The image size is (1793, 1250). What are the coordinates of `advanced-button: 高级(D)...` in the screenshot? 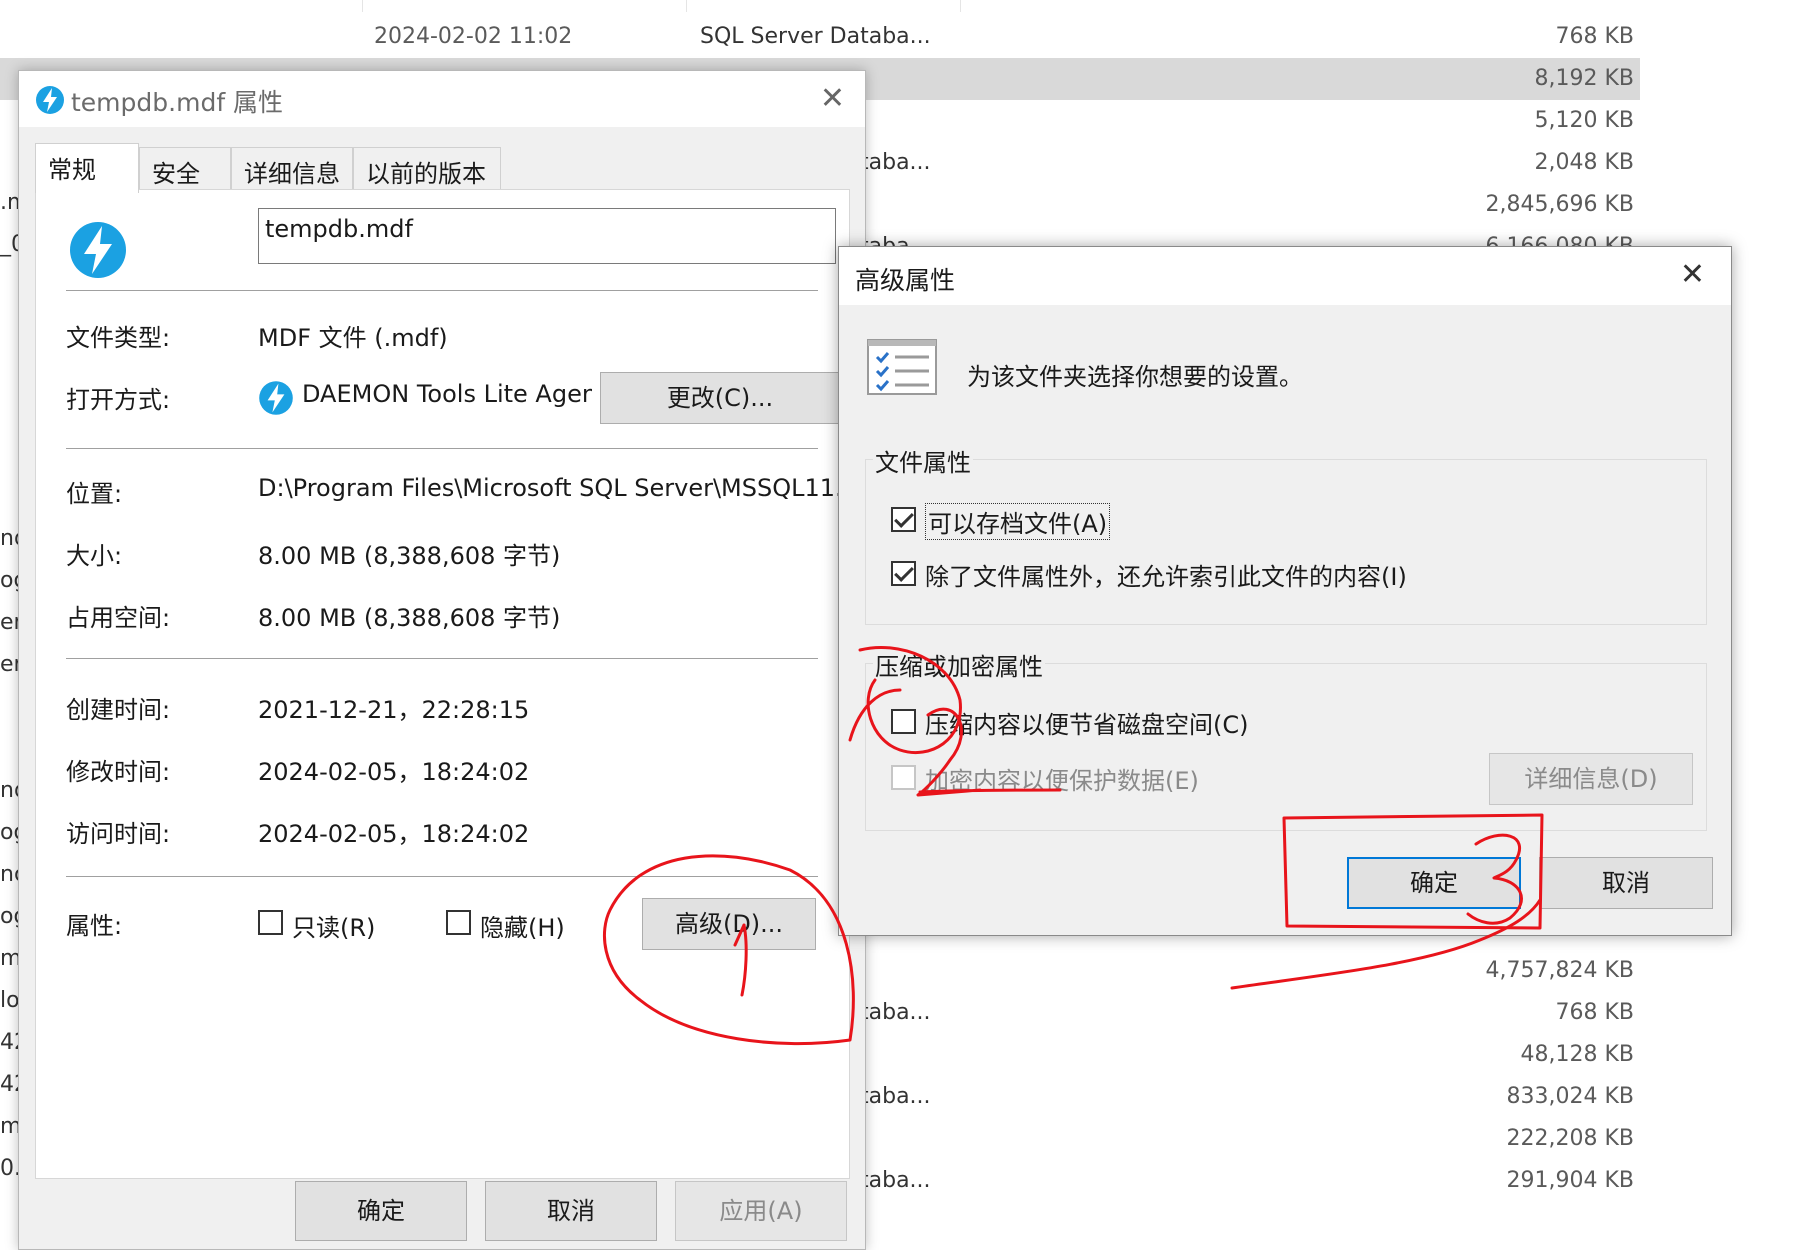 It's located at (729, 924).